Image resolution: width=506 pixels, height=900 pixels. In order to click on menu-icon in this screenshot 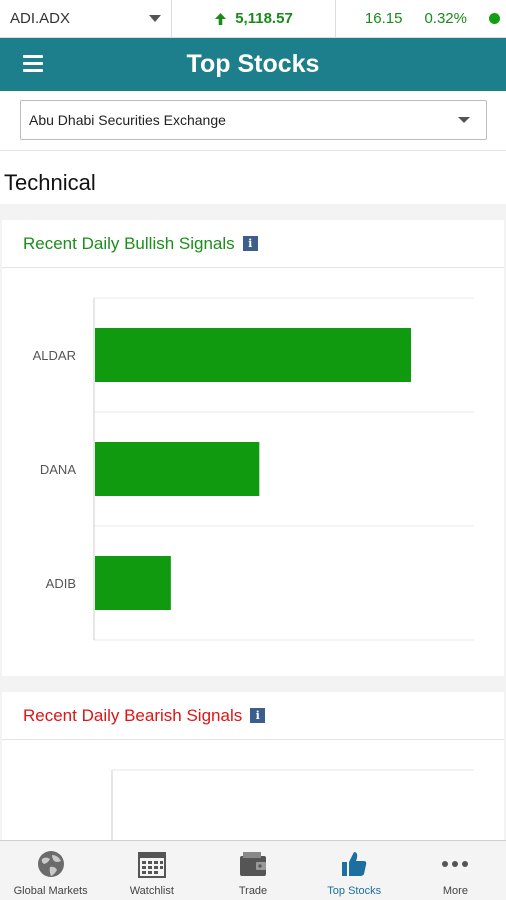, I will do `click(33, 64)`.